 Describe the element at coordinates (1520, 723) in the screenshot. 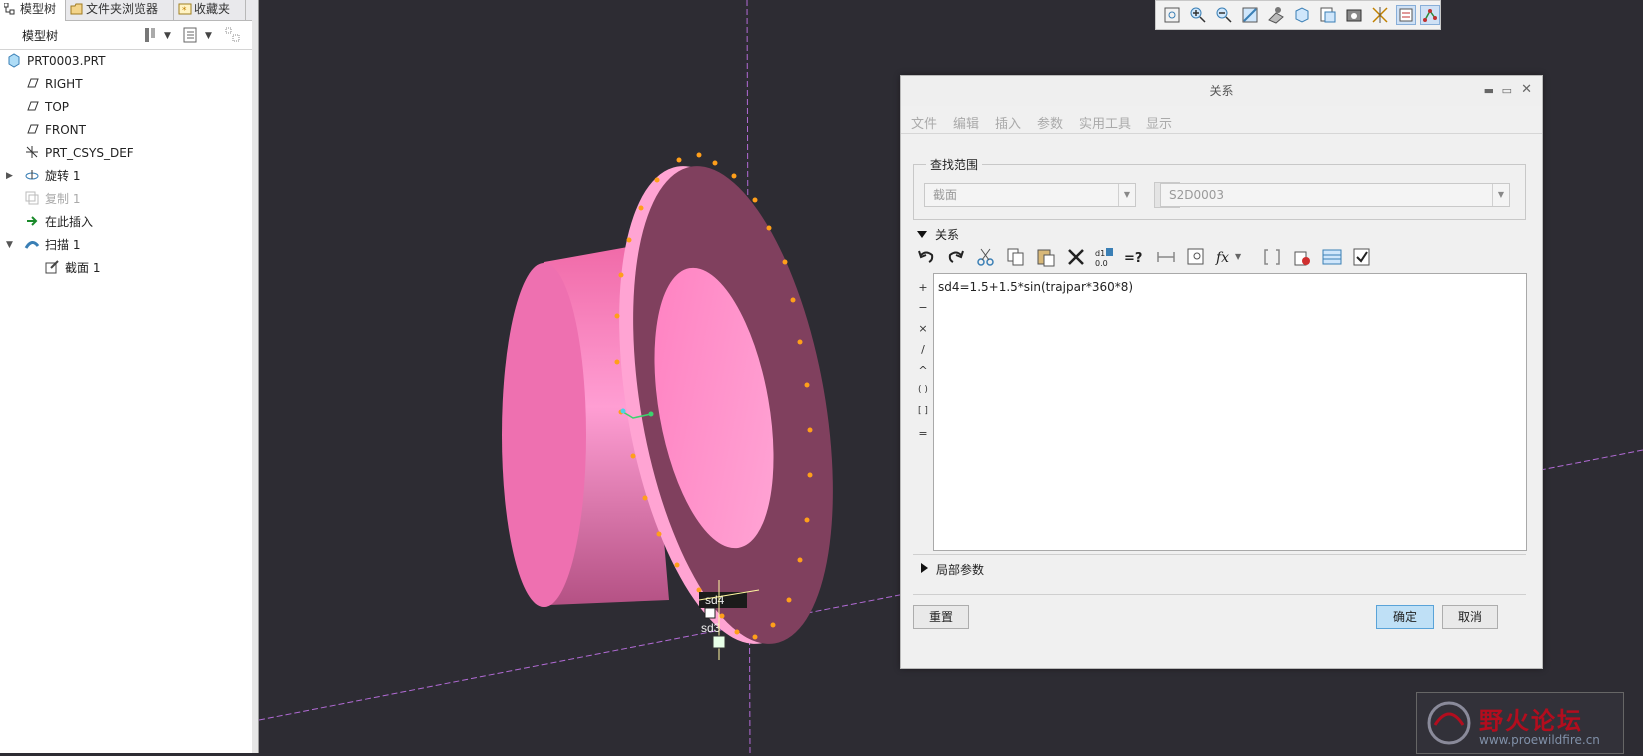

I see `forum-watermark: 野火论坛 www.proewildfire.cn` at that location.